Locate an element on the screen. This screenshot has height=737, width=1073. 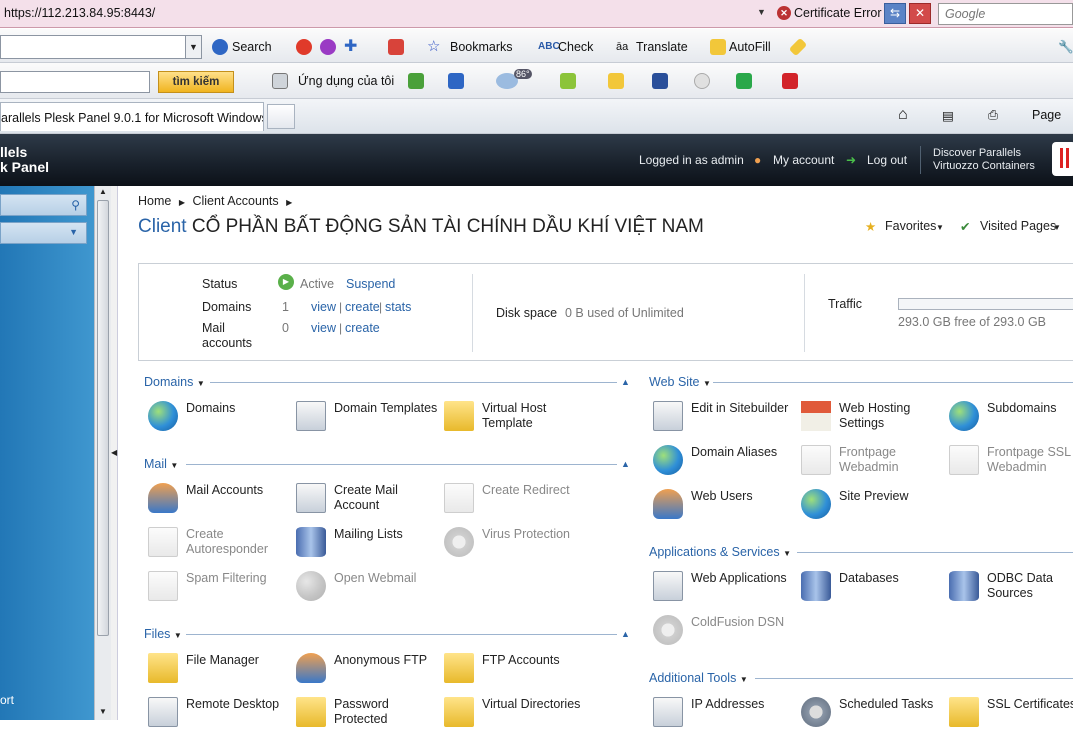
traffic-label: Traffic is located at coordinates (845, 304).